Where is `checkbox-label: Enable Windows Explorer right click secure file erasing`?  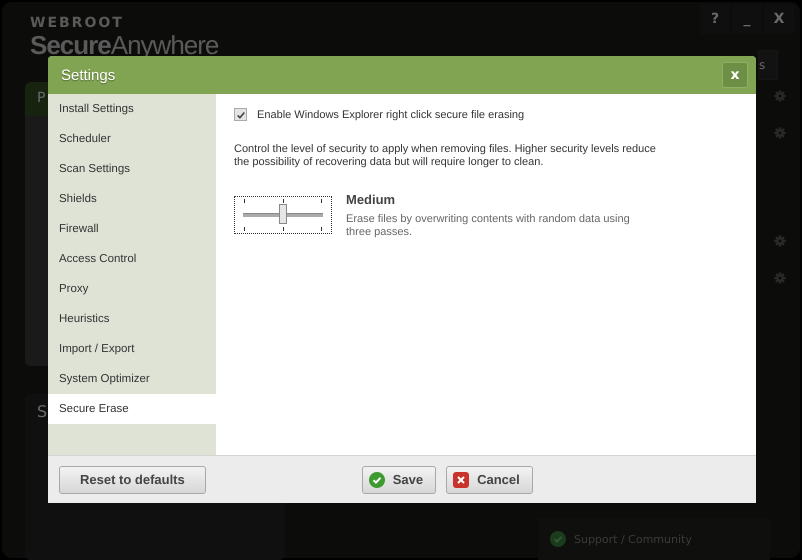 checkbox-label: Enable Windows Explorer right click secure file erasing is located at coordinates (390, 114).